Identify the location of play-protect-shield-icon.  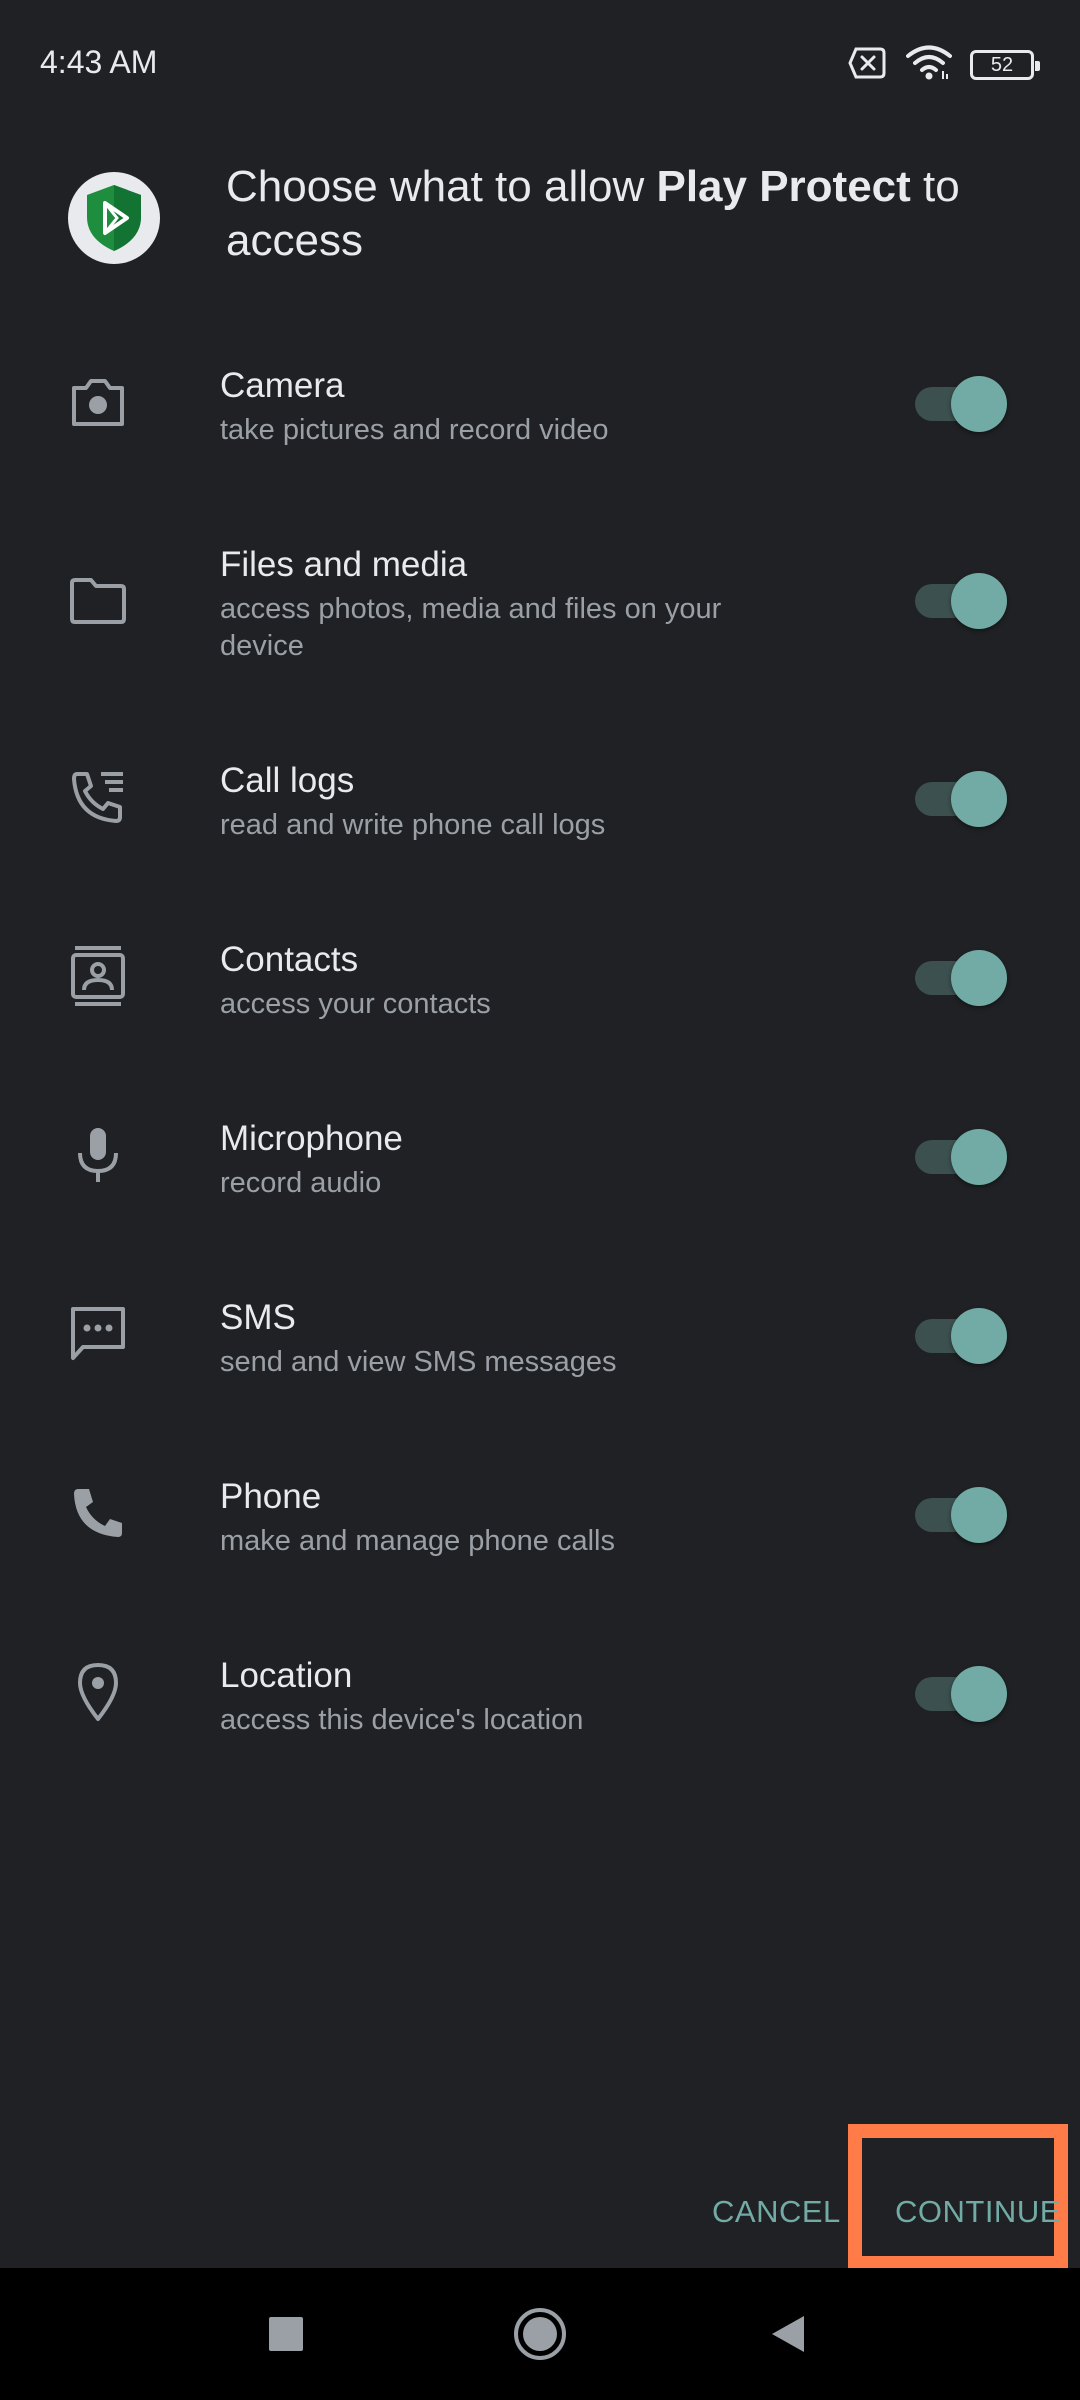
(114, 218).